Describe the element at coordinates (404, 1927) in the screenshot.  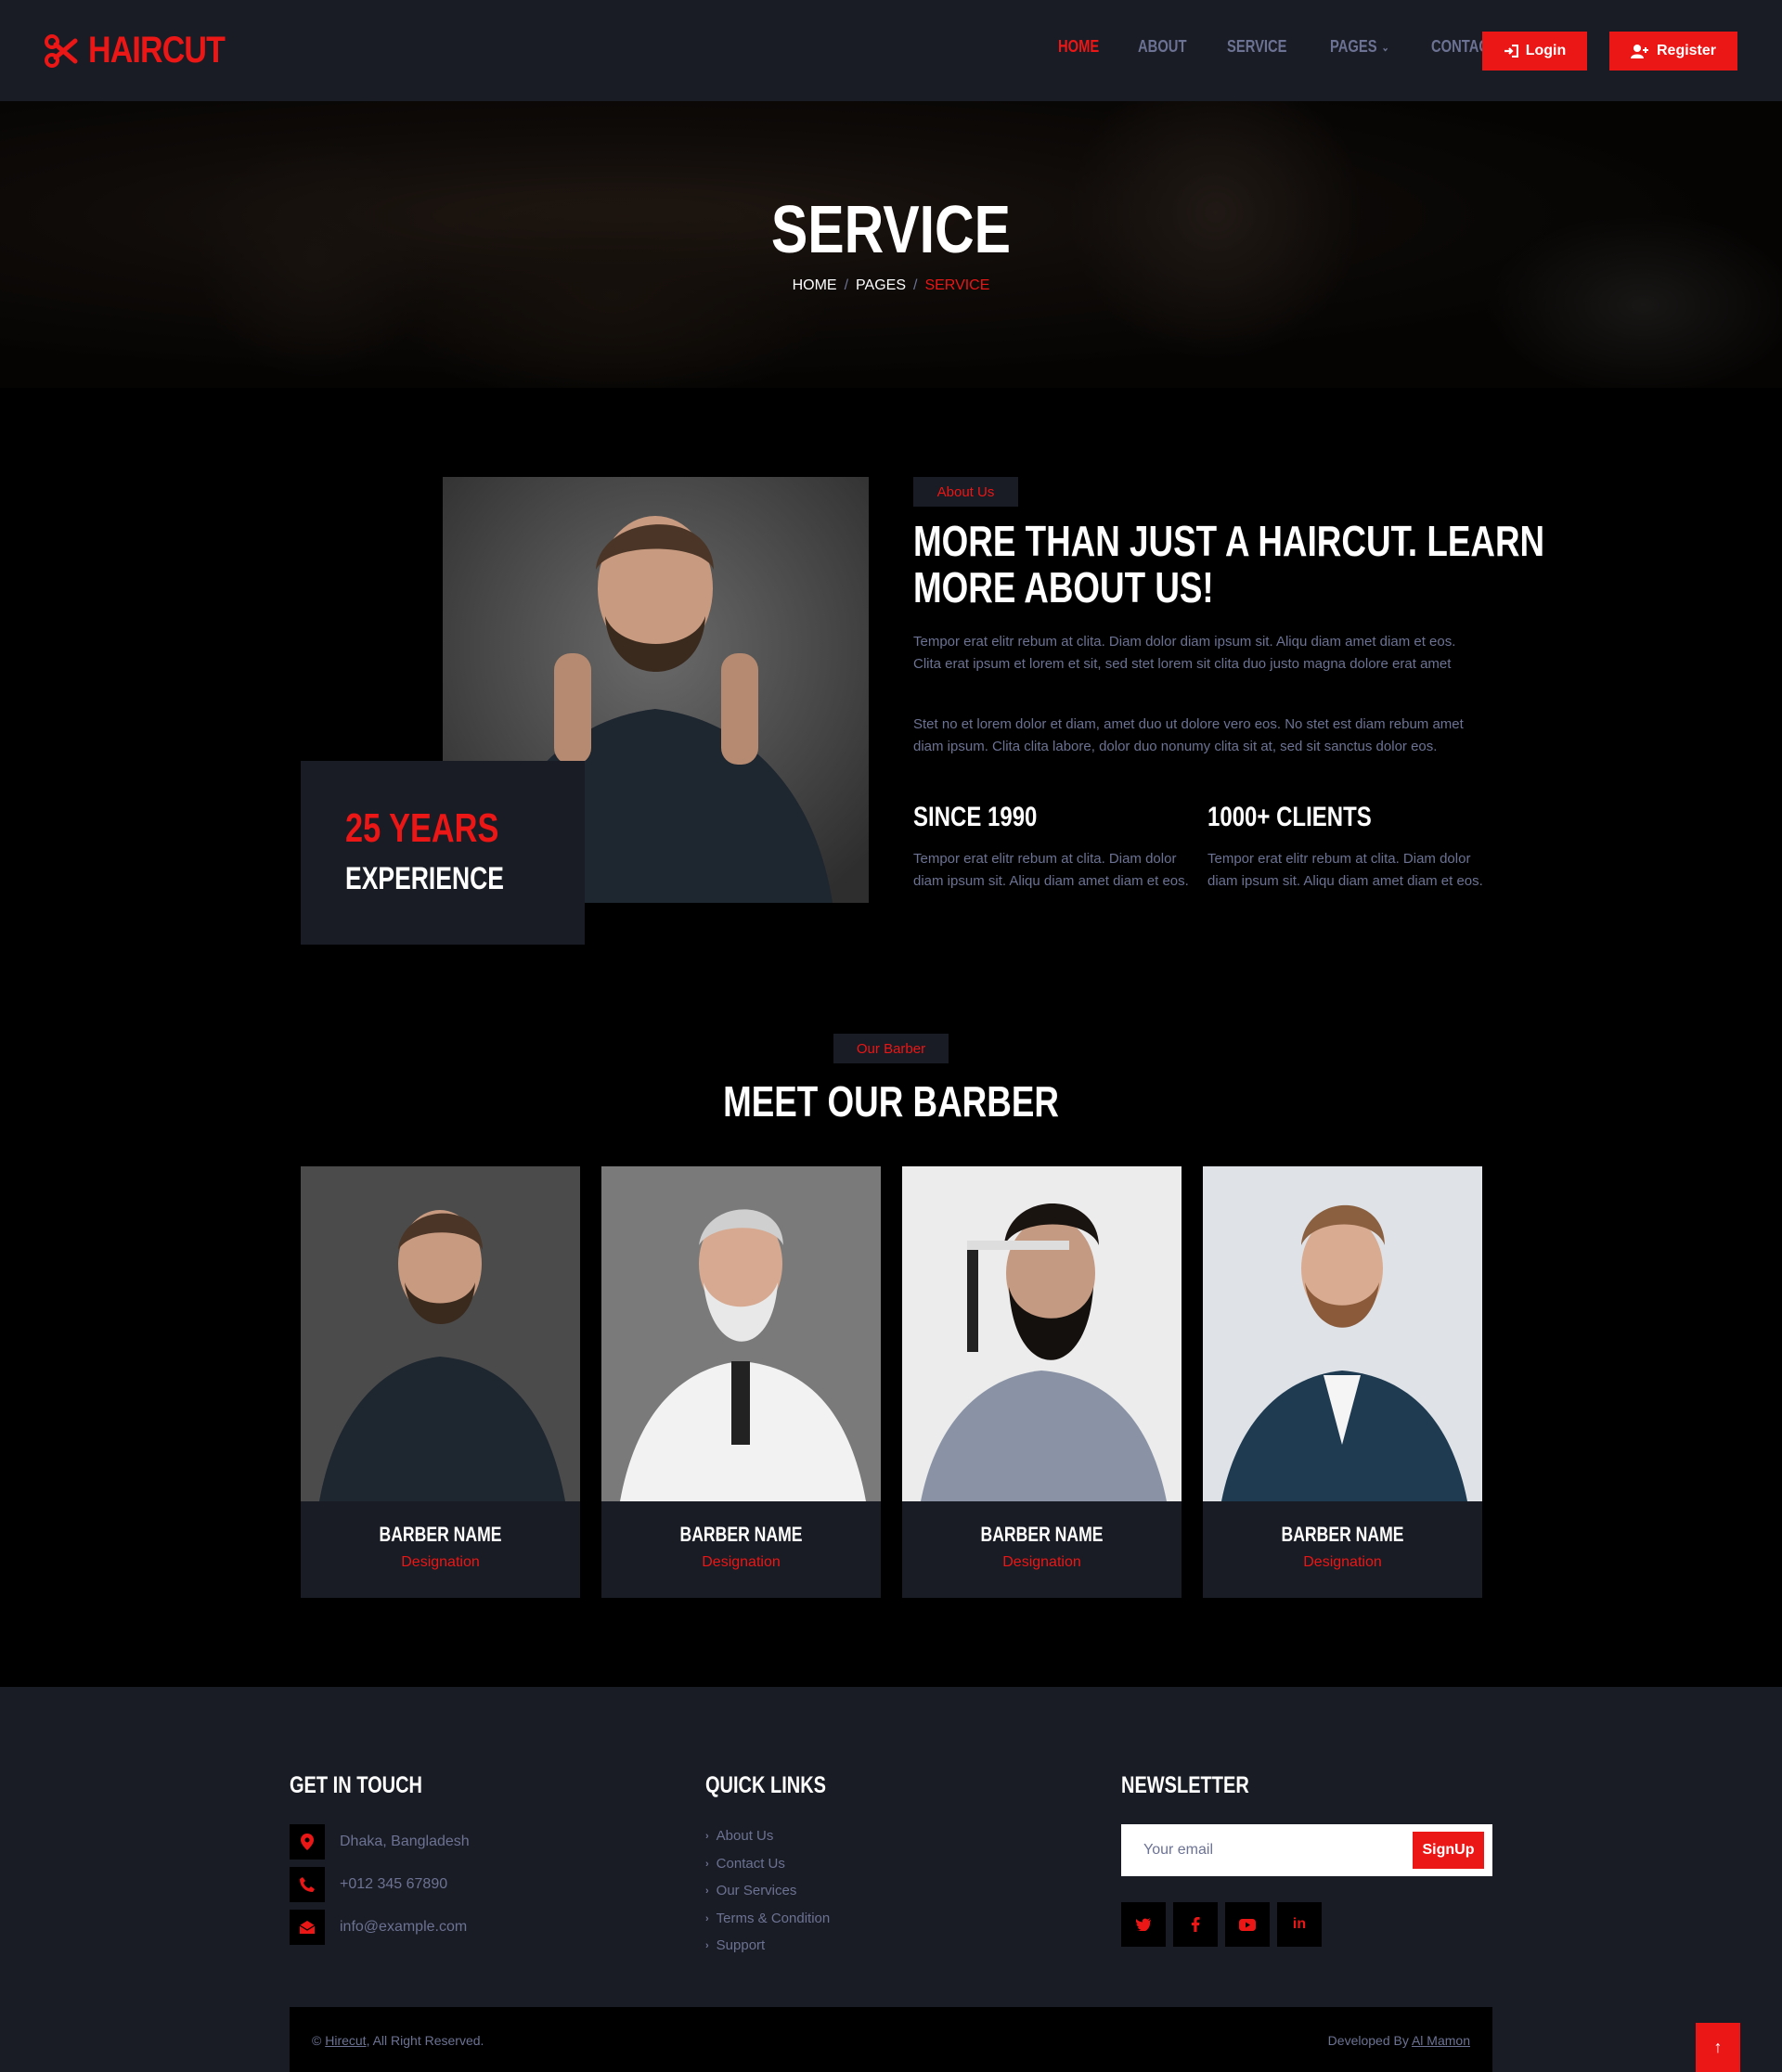
I see `email-text: info@example.com` at that location.